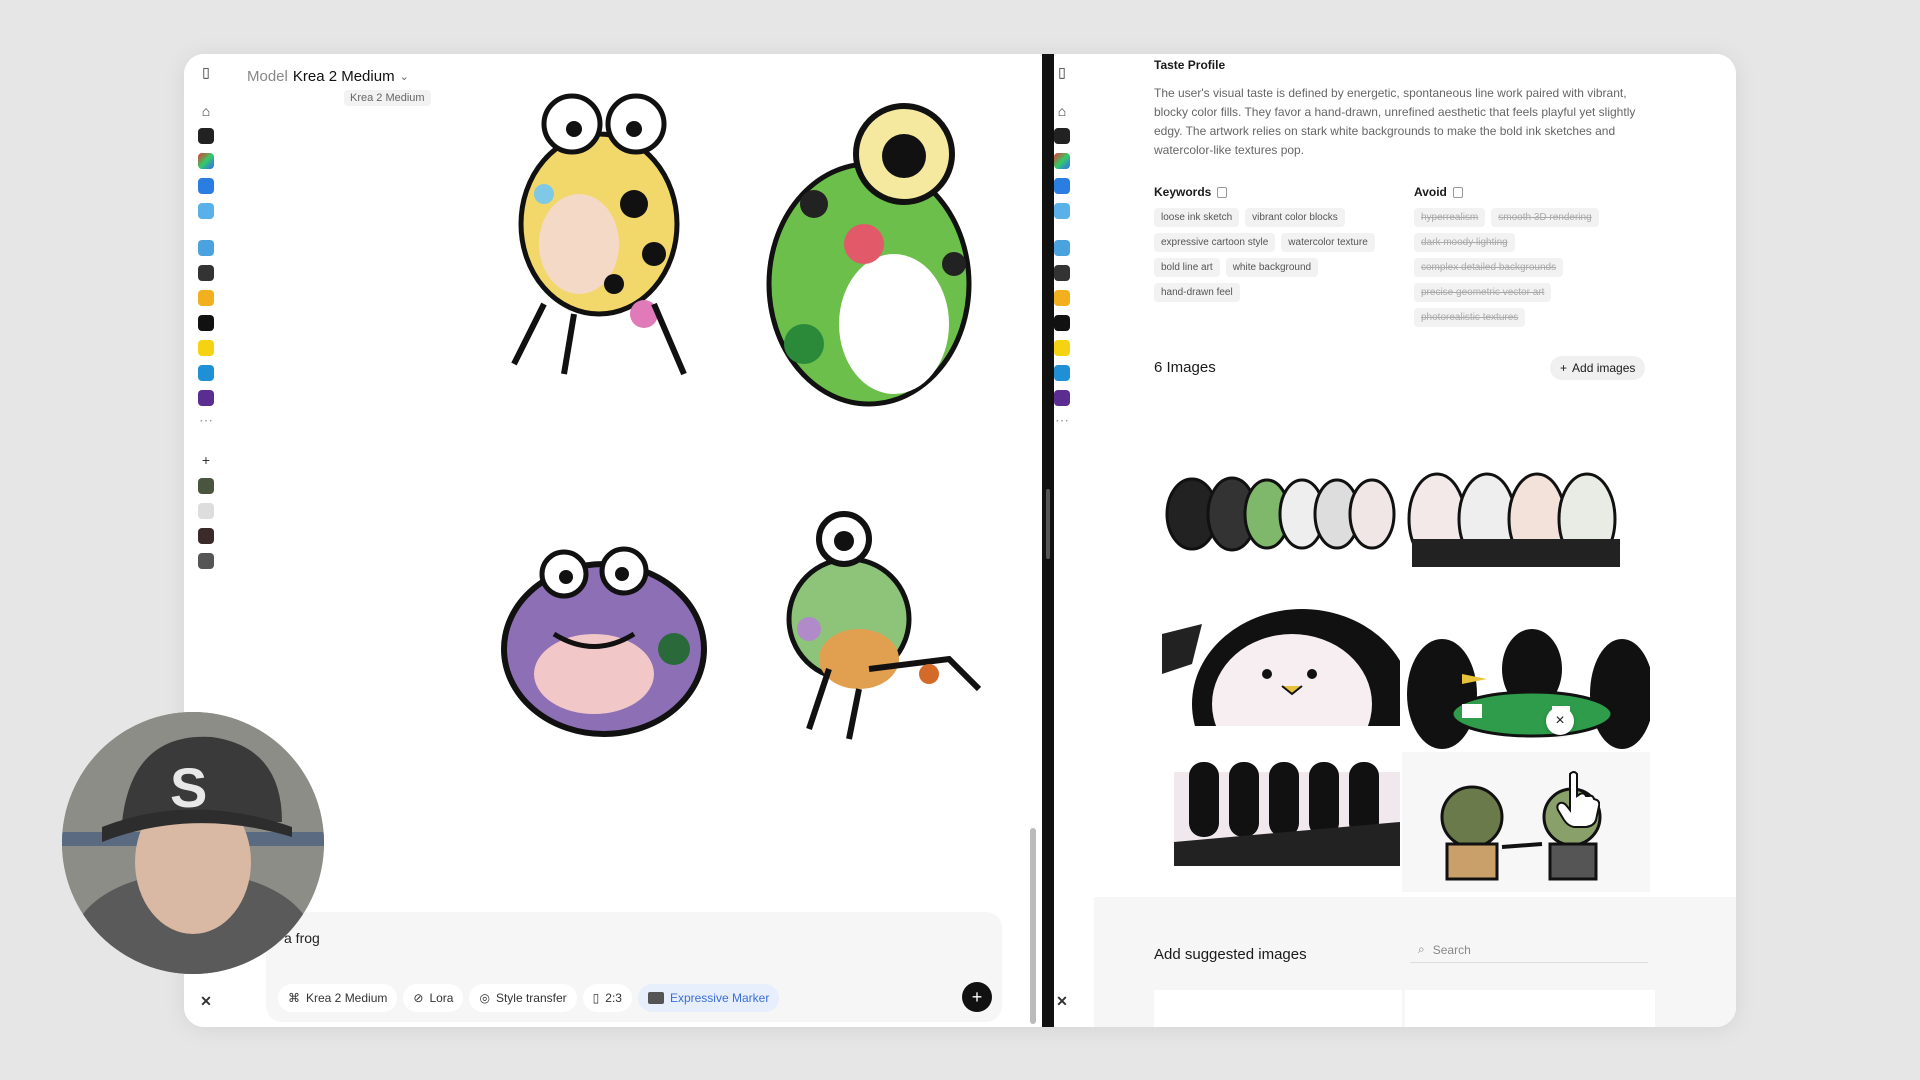  Describe the element at coordinates (977, 997) in the screenshot. I see `generate-button: +` at that location.